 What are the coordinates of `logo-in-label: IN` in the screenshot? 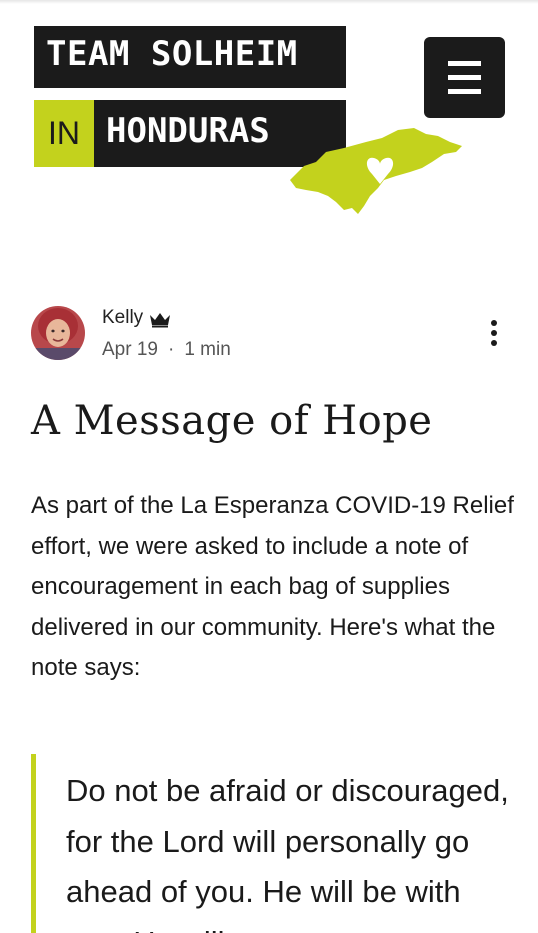 It's located at (64, 133).